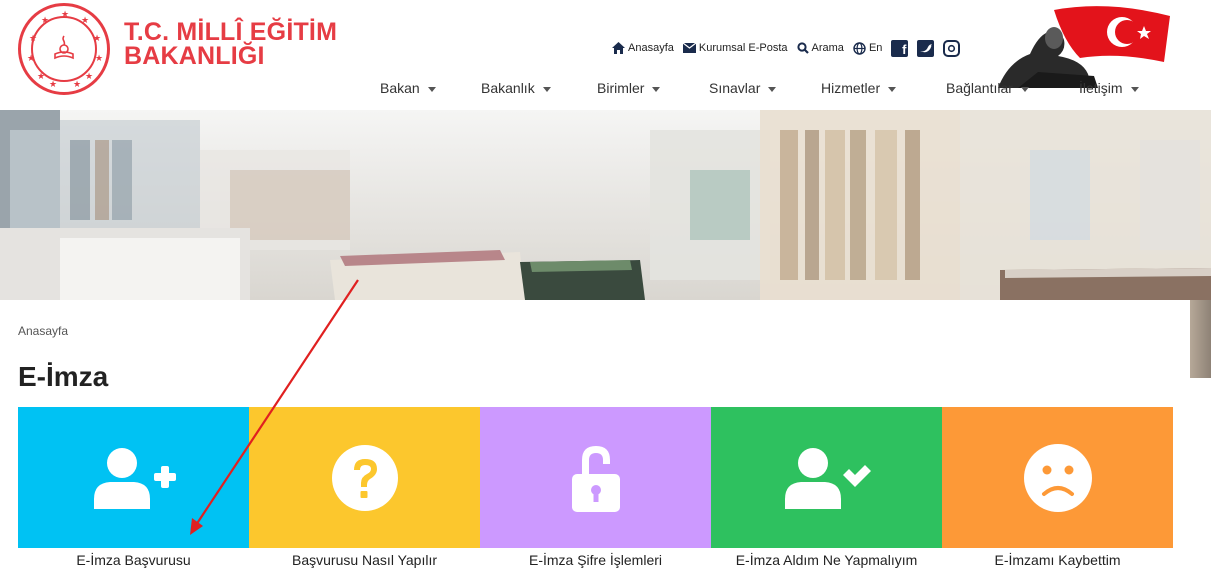 This screenshot has width=1211, height=574. What do you see at coordinates (1200, 339) in the screenshot?
I see `banner-edge` at bounding box center [1200, 339].